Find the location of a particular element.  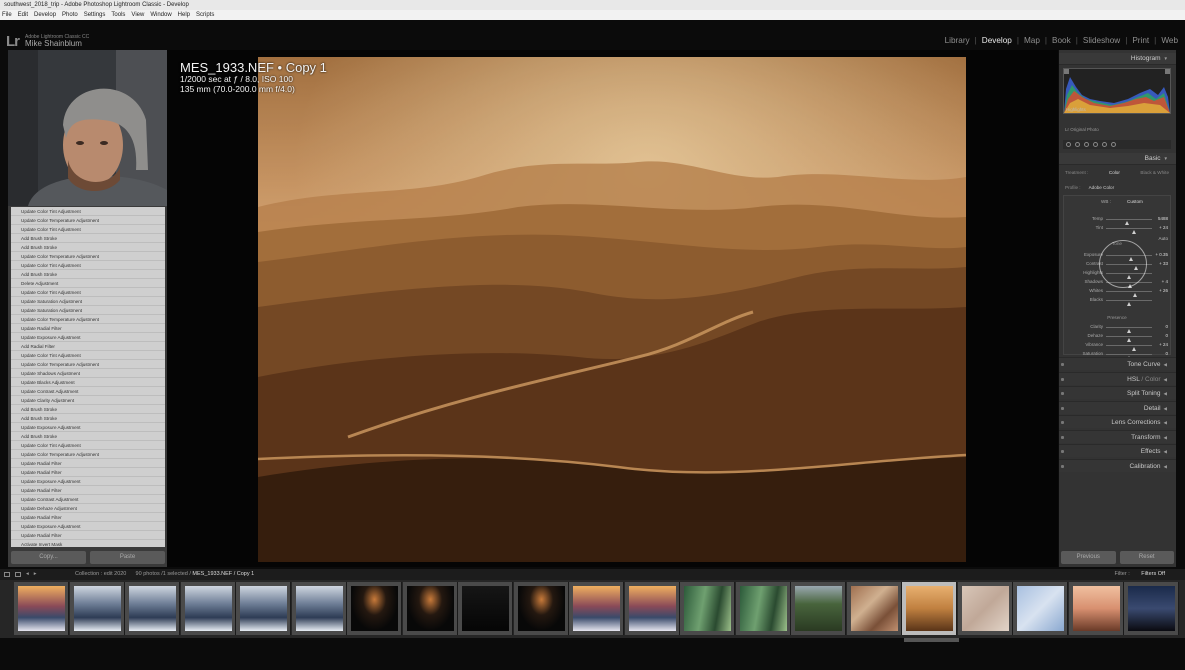

filter-select: Filters Off is located at coordinates (1153, 574).